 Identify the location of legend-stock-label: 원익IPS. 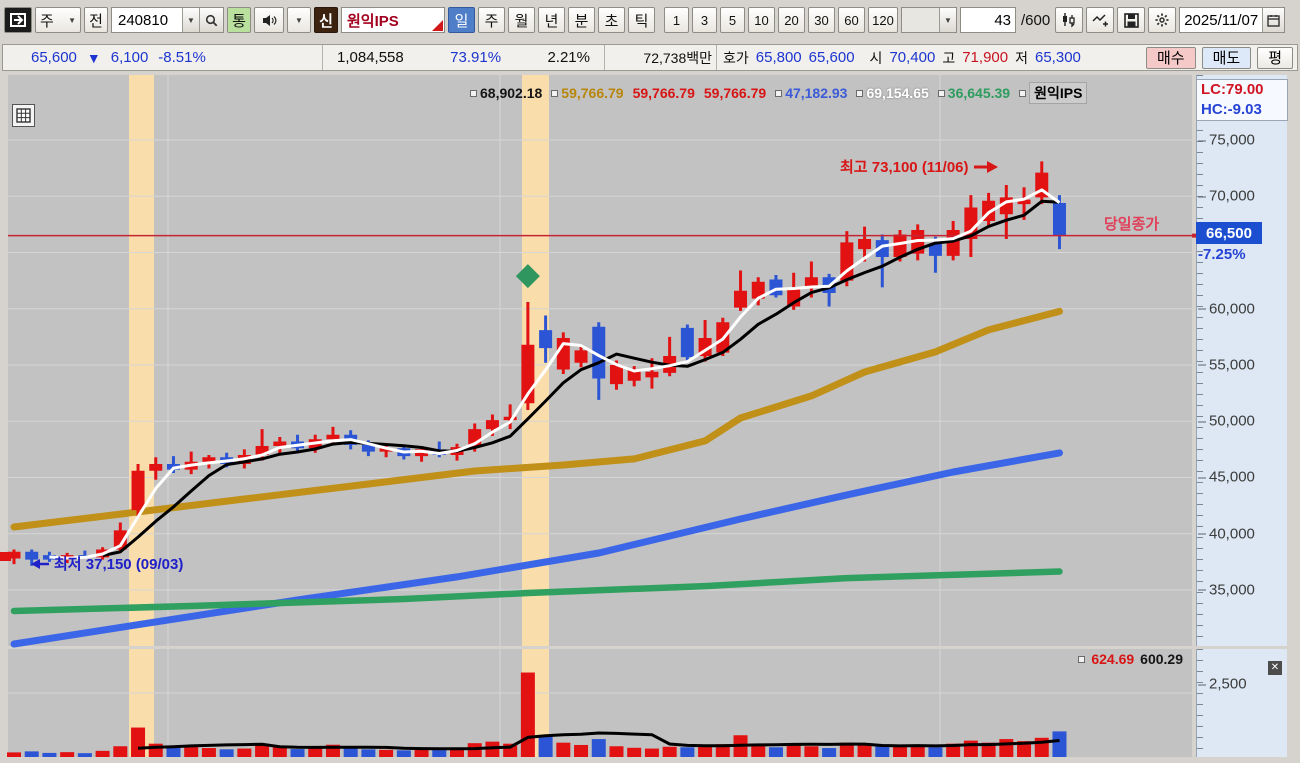
(1058, 93).